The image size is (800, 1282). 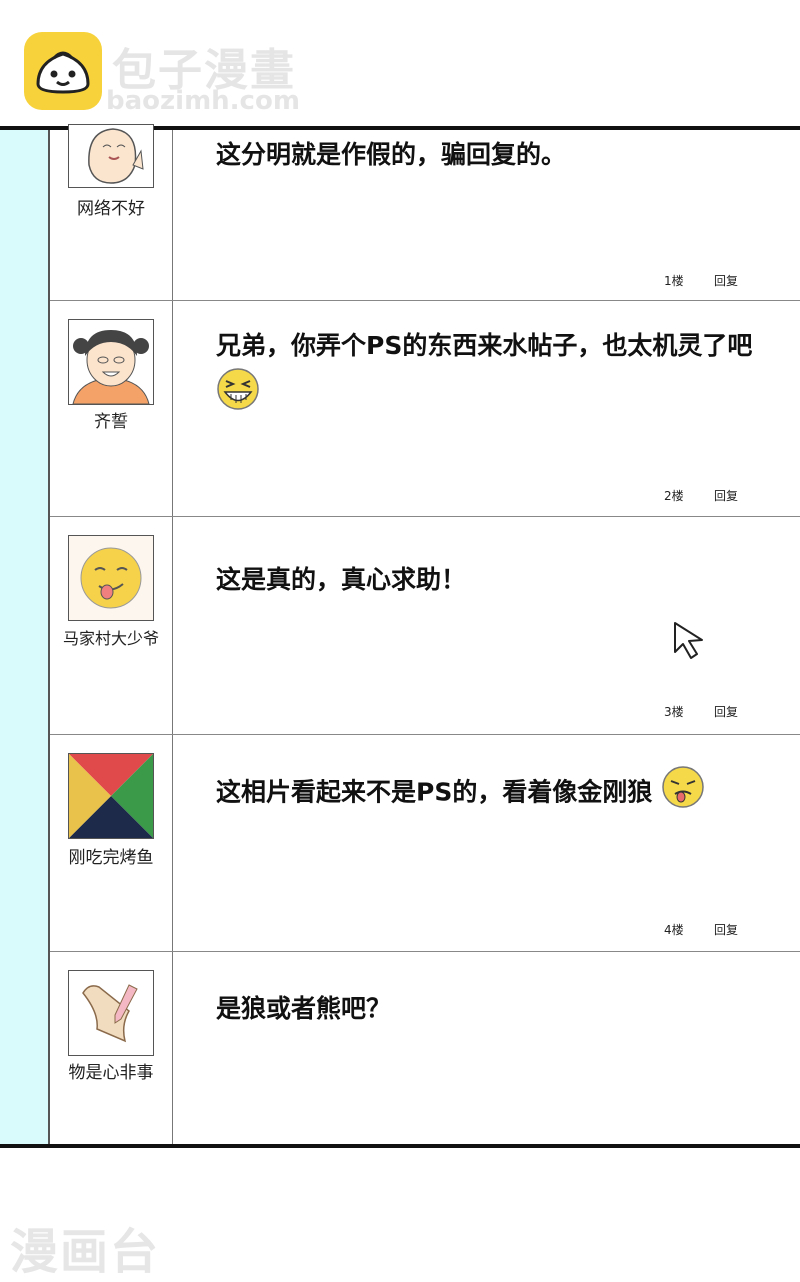 I want to click on grin-emoji-icon, so click(x=238, y=395).